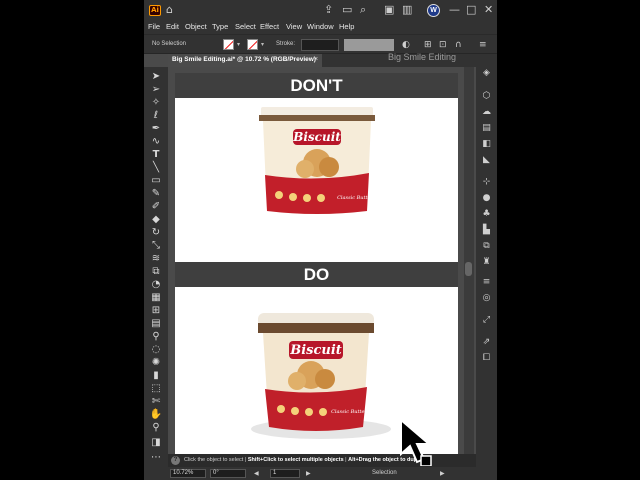 This screenshot has width=640, height=480. What do you see at coordinates (156, 337) in the screenshot?
I see `eyedropper-tool-icon: ⚲` at bounding box center [156, 337].